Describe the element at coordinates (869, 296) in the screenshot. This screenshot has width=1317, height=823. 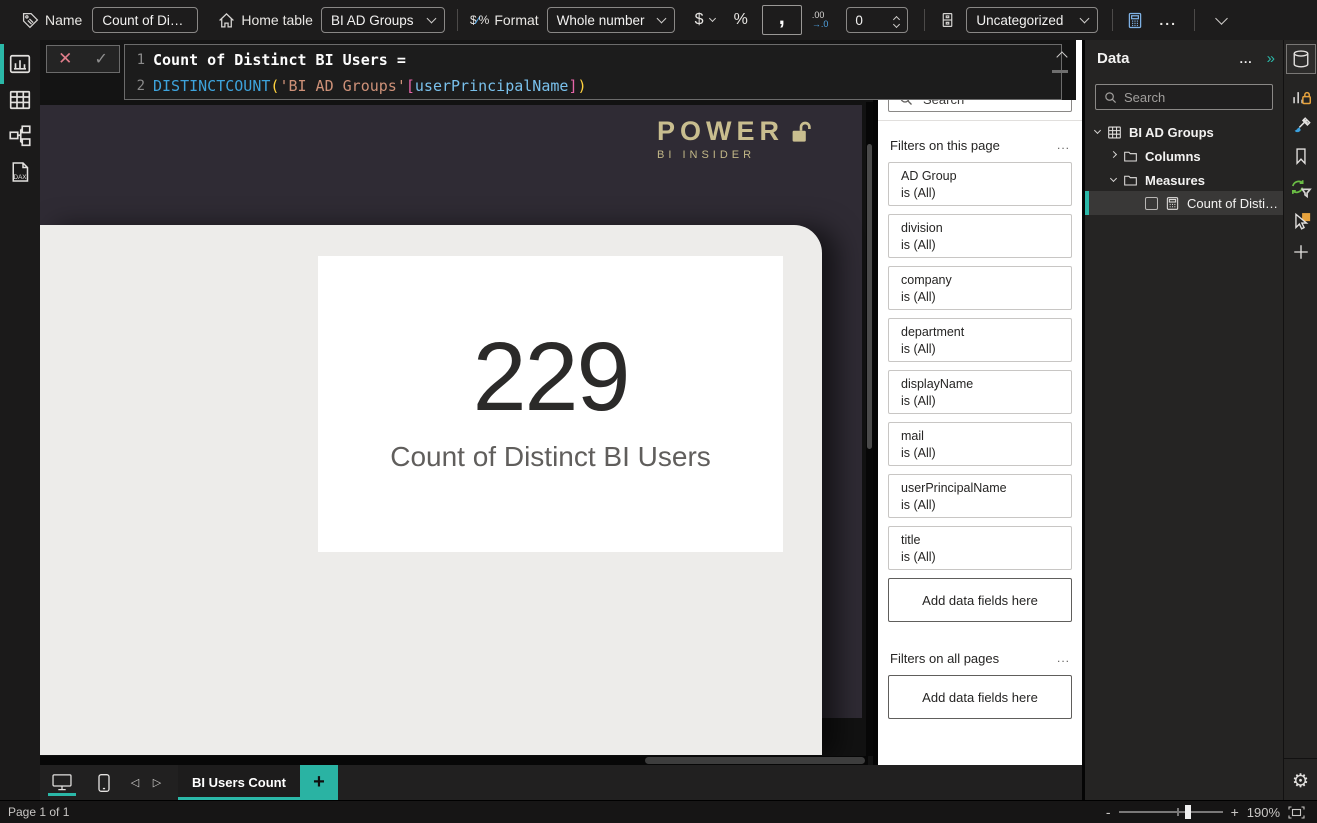
I see `vertical-scrollbar-thumb` at that location.